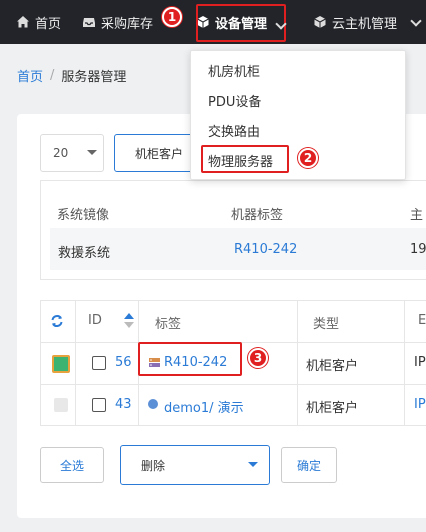 Image resolution: width=426 pixels, height=532 pixels. I want to click on sort-asc-icon, so click(129, 316).